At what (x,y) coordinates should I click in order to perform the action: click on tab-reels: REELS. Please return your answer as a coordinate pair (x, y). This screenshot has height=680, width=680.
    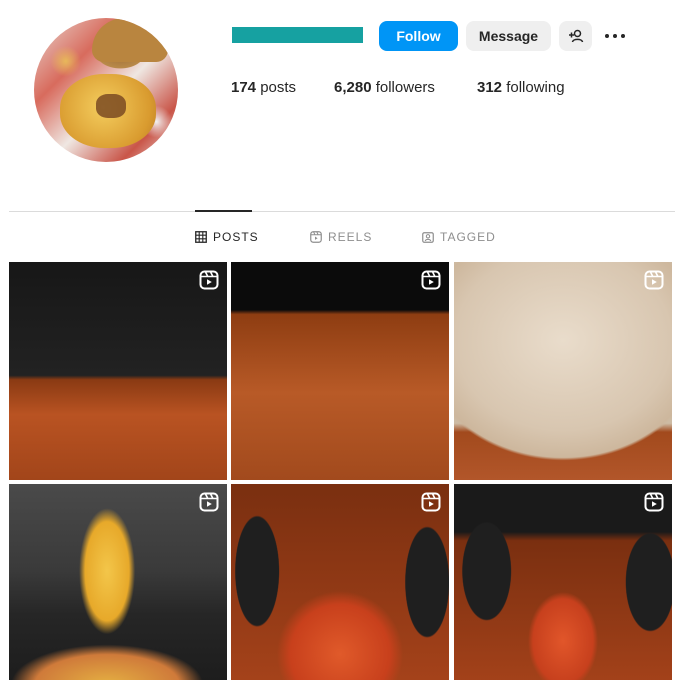
    Looking at the image, I should click on (341, 237).